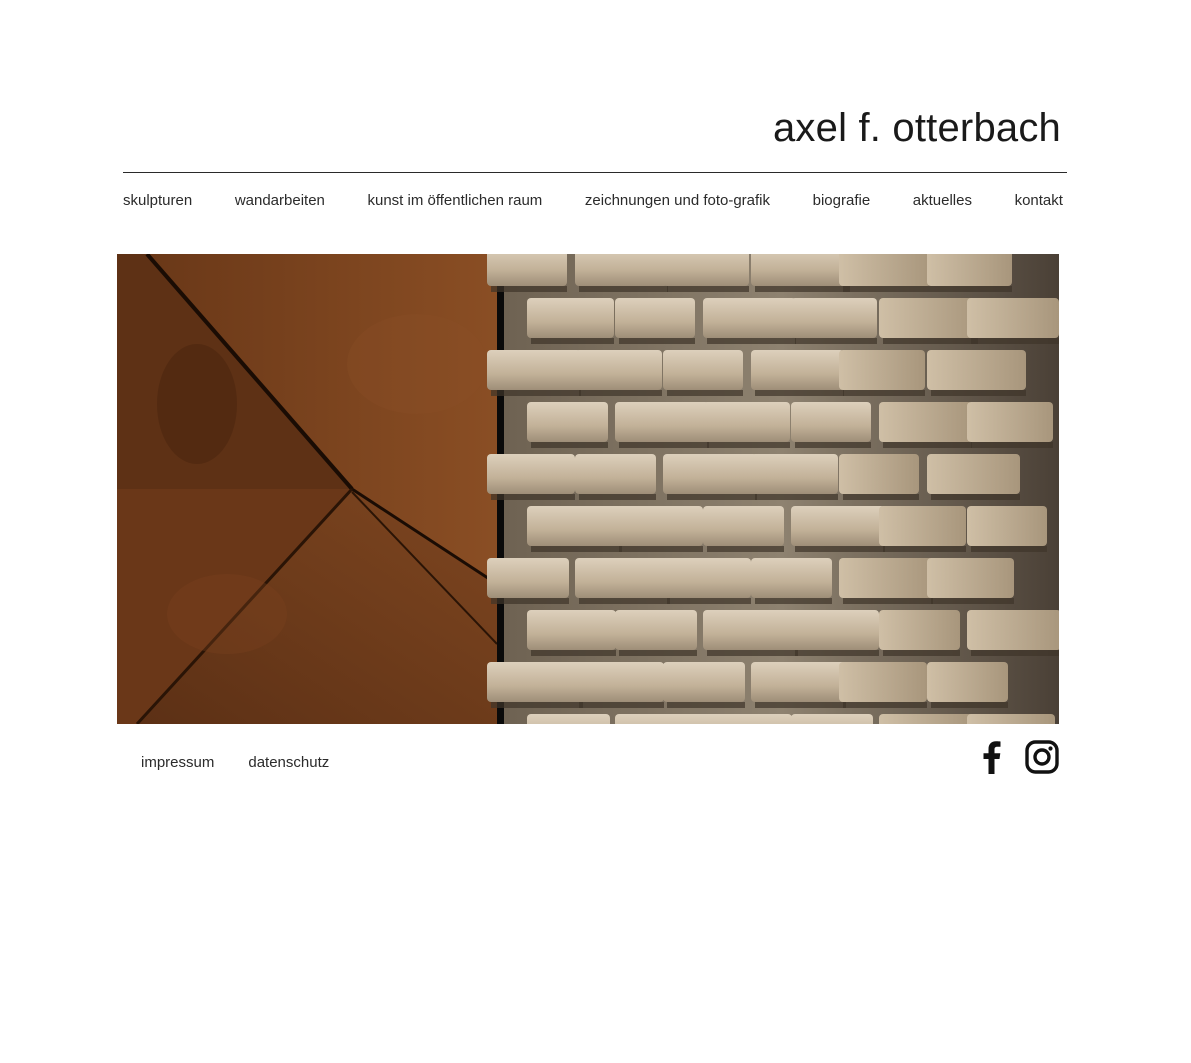 This screenshot has width=1191, height=1063. I want to click on rusted-steel-panel, so click(307, 489).